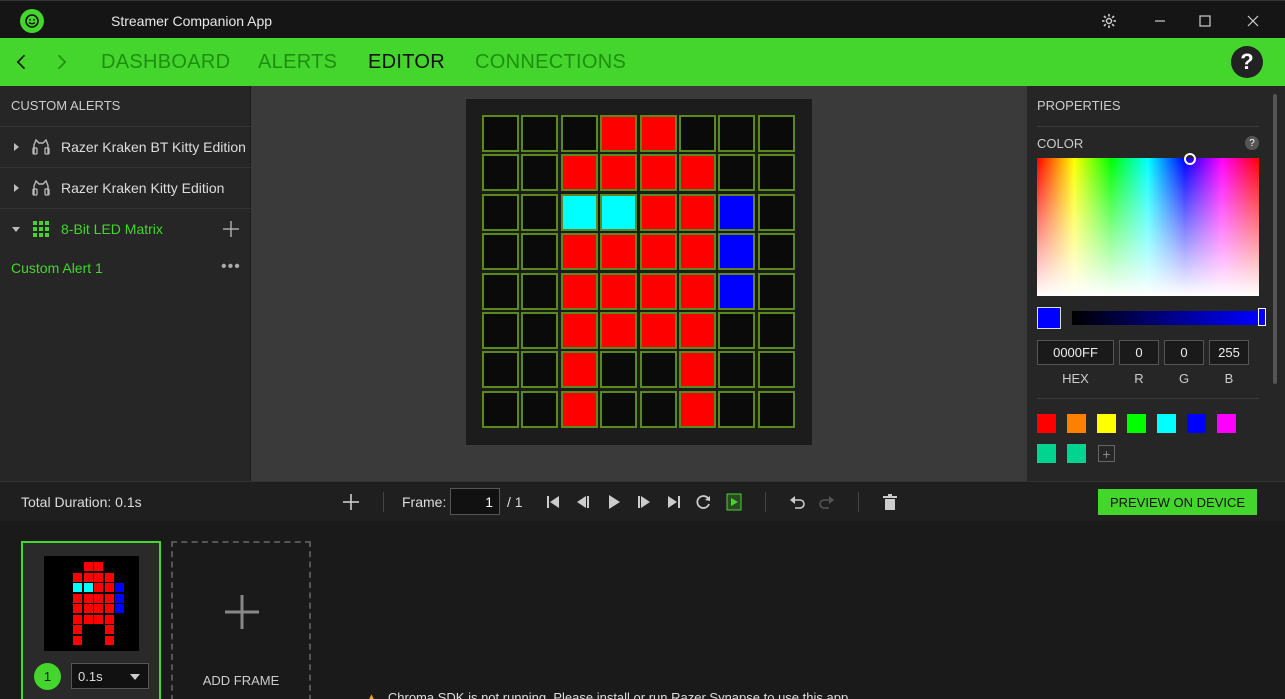  Describe the element at coordinates (1106, 453) in the screenshot. I see `add-swatch-button: +` at that location.